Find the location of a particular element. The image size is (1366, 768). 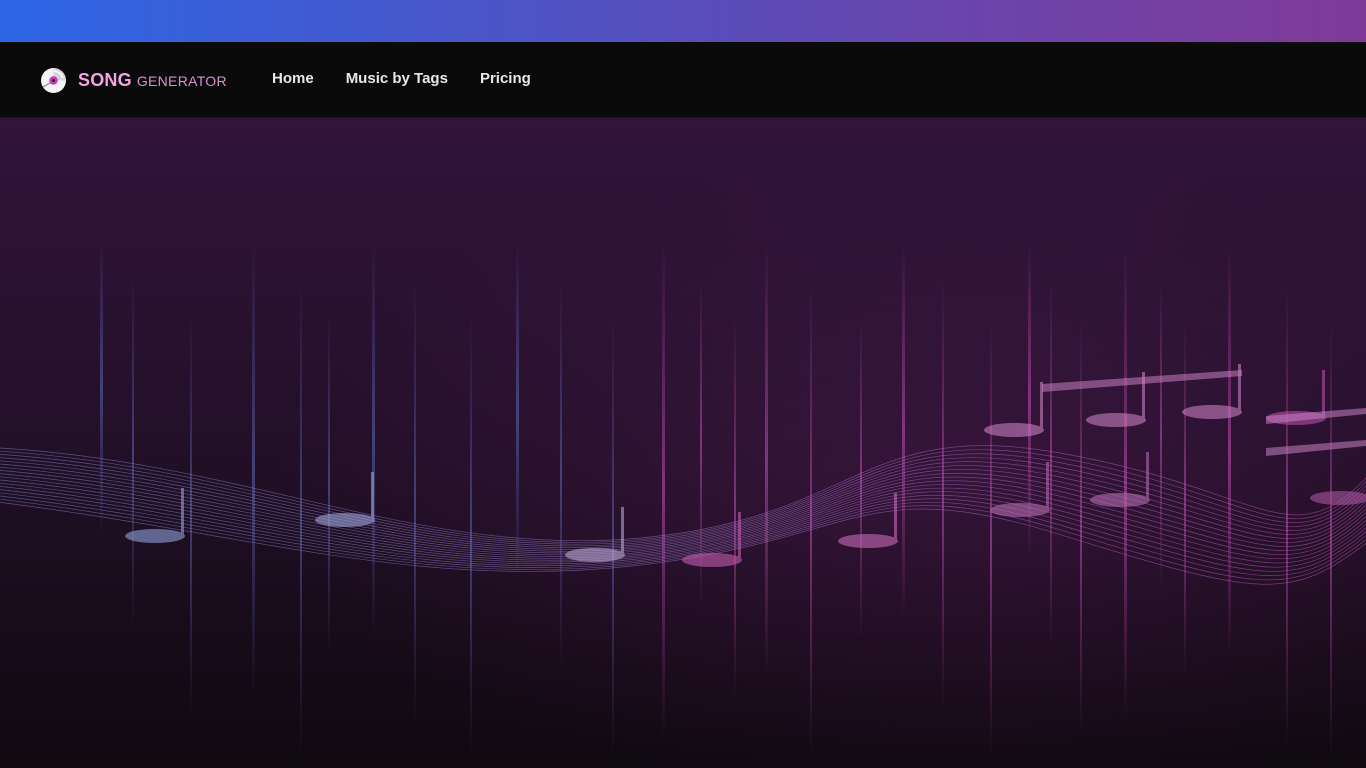

brand-name-light: GENERATOR is located at coordinates (181, 81).